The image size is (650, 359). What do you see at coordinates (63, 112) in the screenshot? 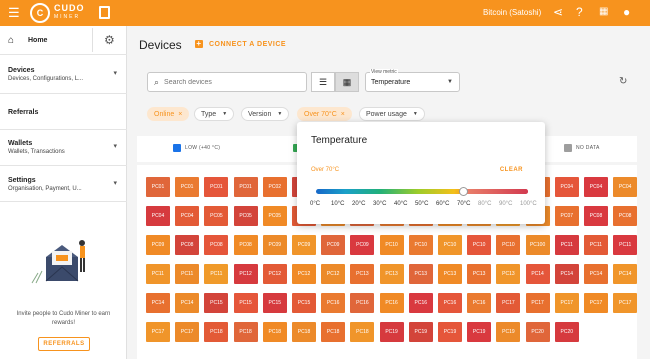
I see `sidebar-item-referrals: Referrals` at bounding box center [63, 112].